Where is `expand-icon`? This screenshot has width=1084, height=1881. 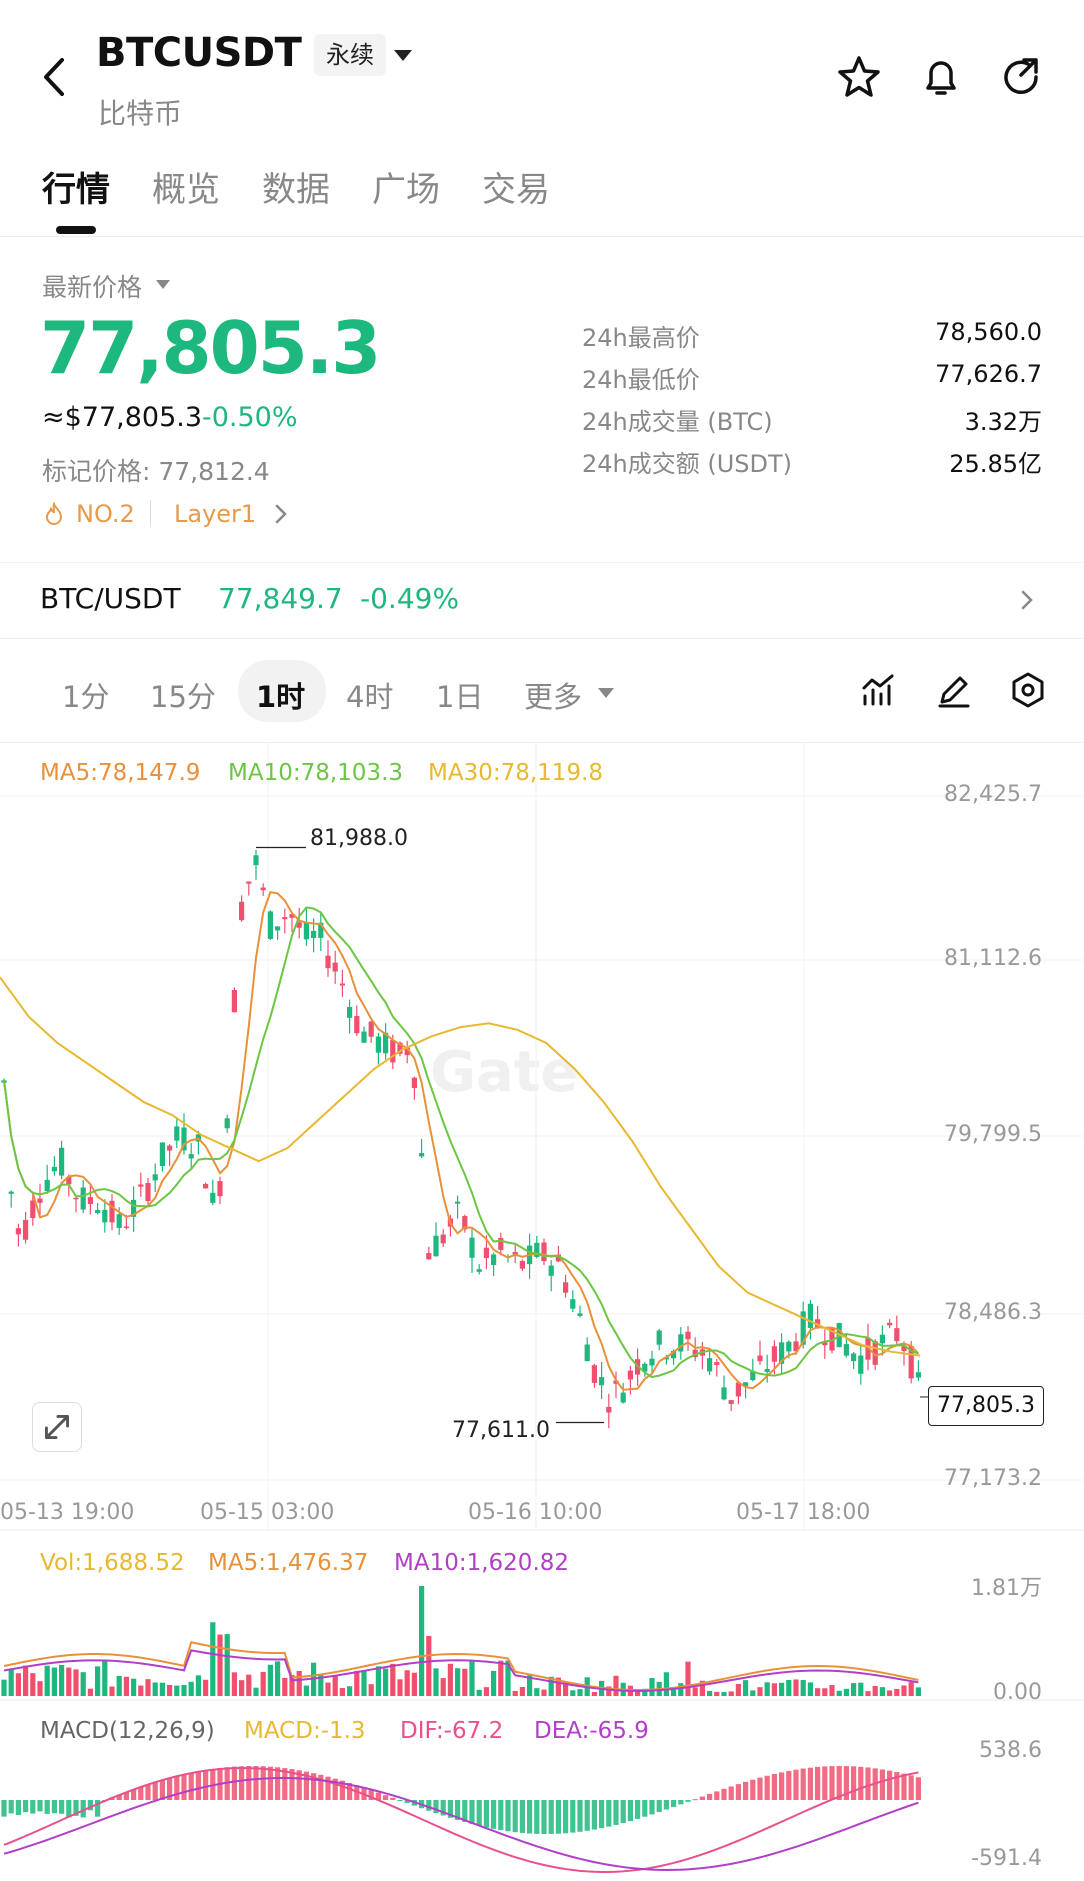 expand-icon is located at coordinates (57, 1427).